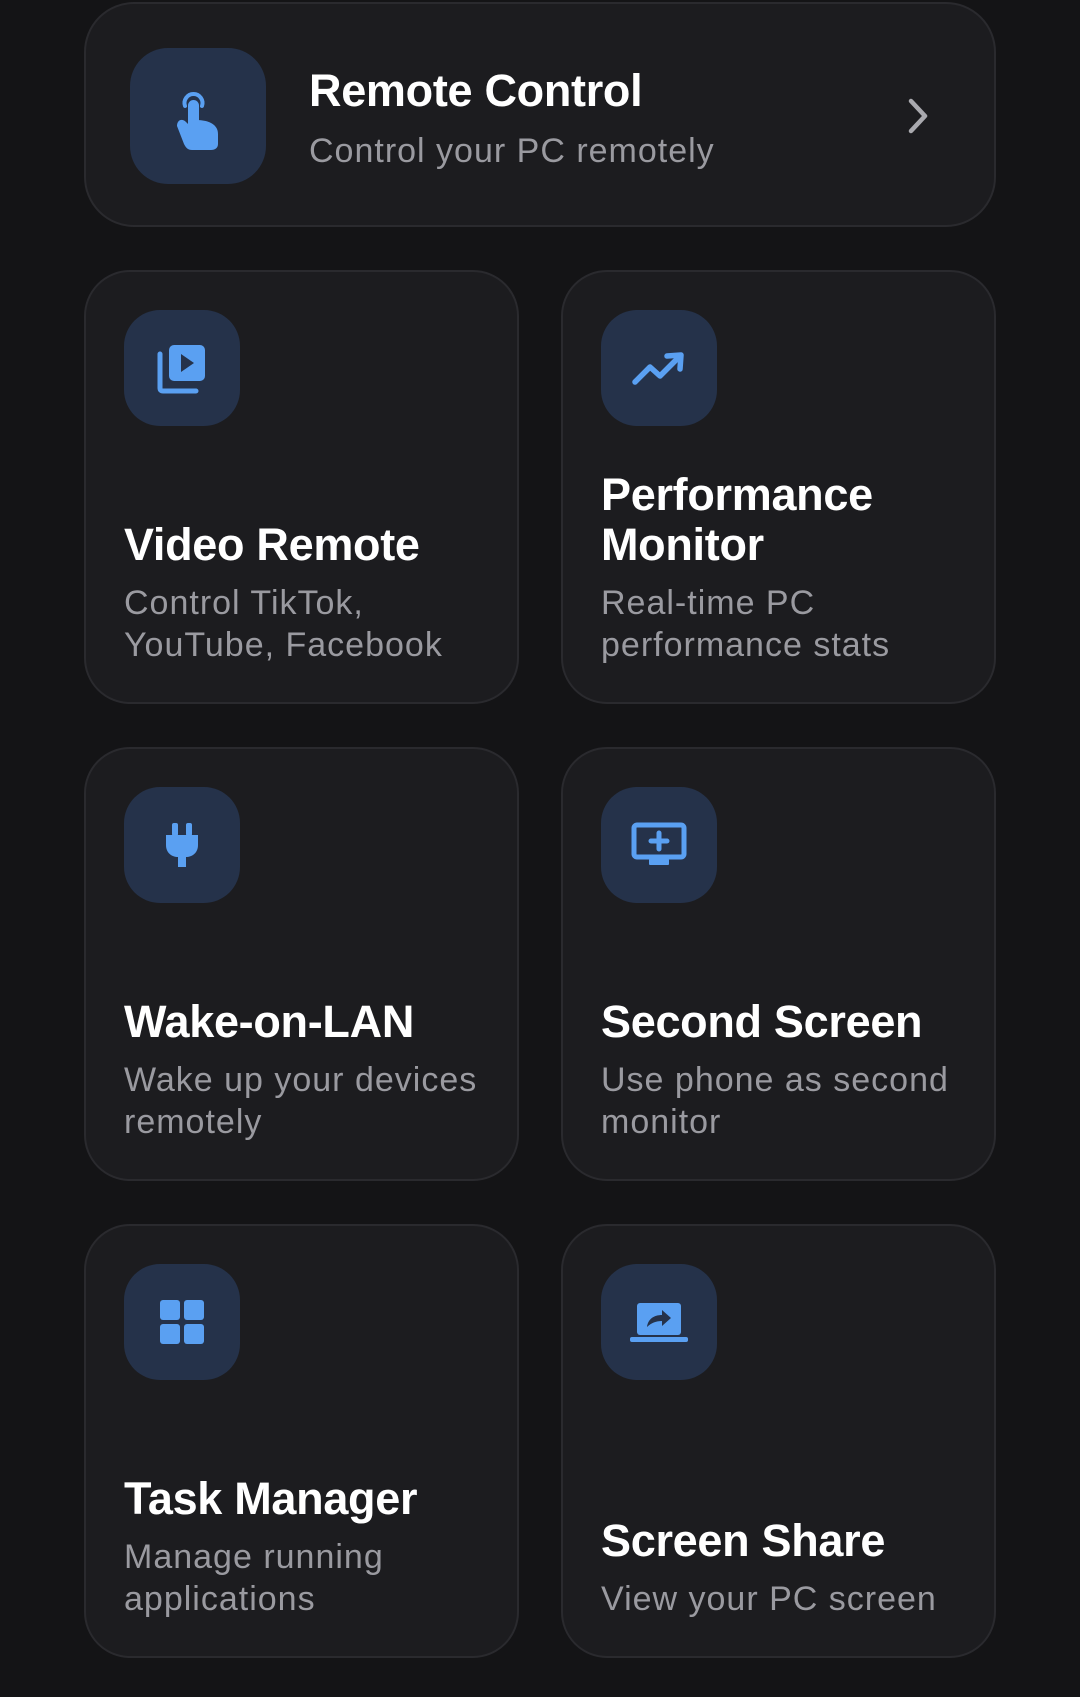 The height and width of the screenshot is (1697, 1080). I want to click on remote-control-icon-box, so click(198, 116).